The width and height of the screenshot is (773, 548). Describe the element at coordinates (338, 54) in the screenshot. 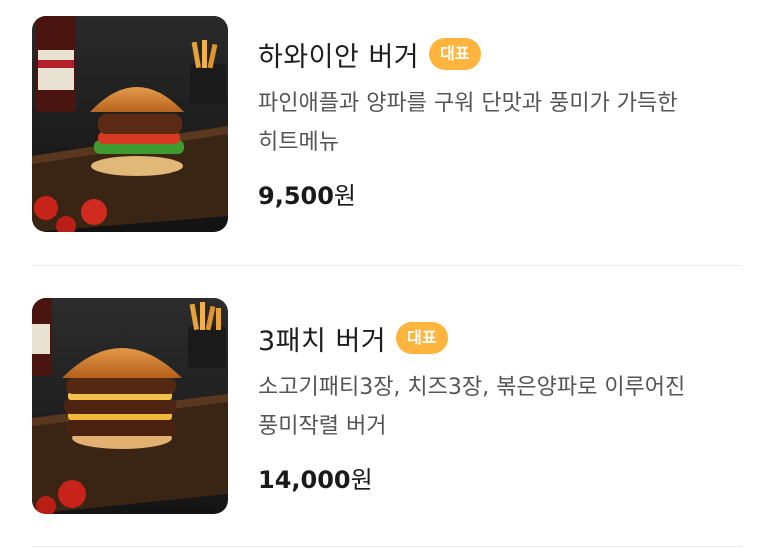

I see `menu-item-name: 하와이안 버거` at that location.